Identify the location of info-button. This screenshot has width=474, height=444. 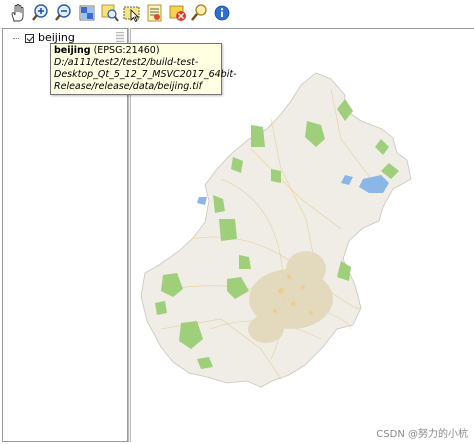
(222, 13).